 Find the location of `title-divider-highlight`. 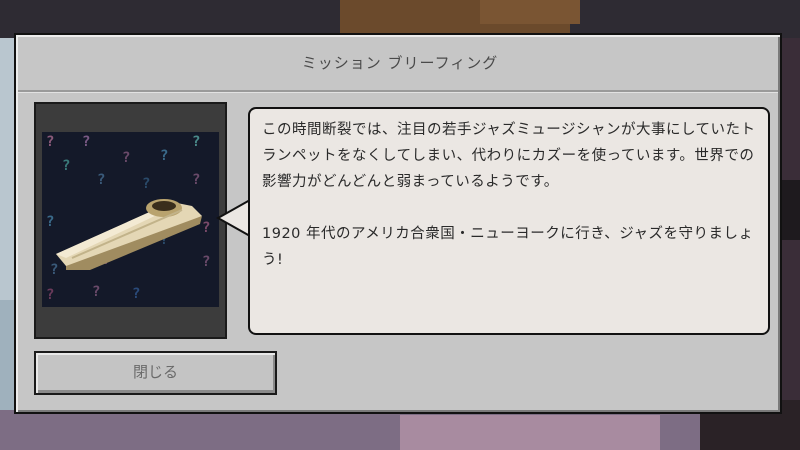

title-divider-highlight is located at coordinates (398, 92).